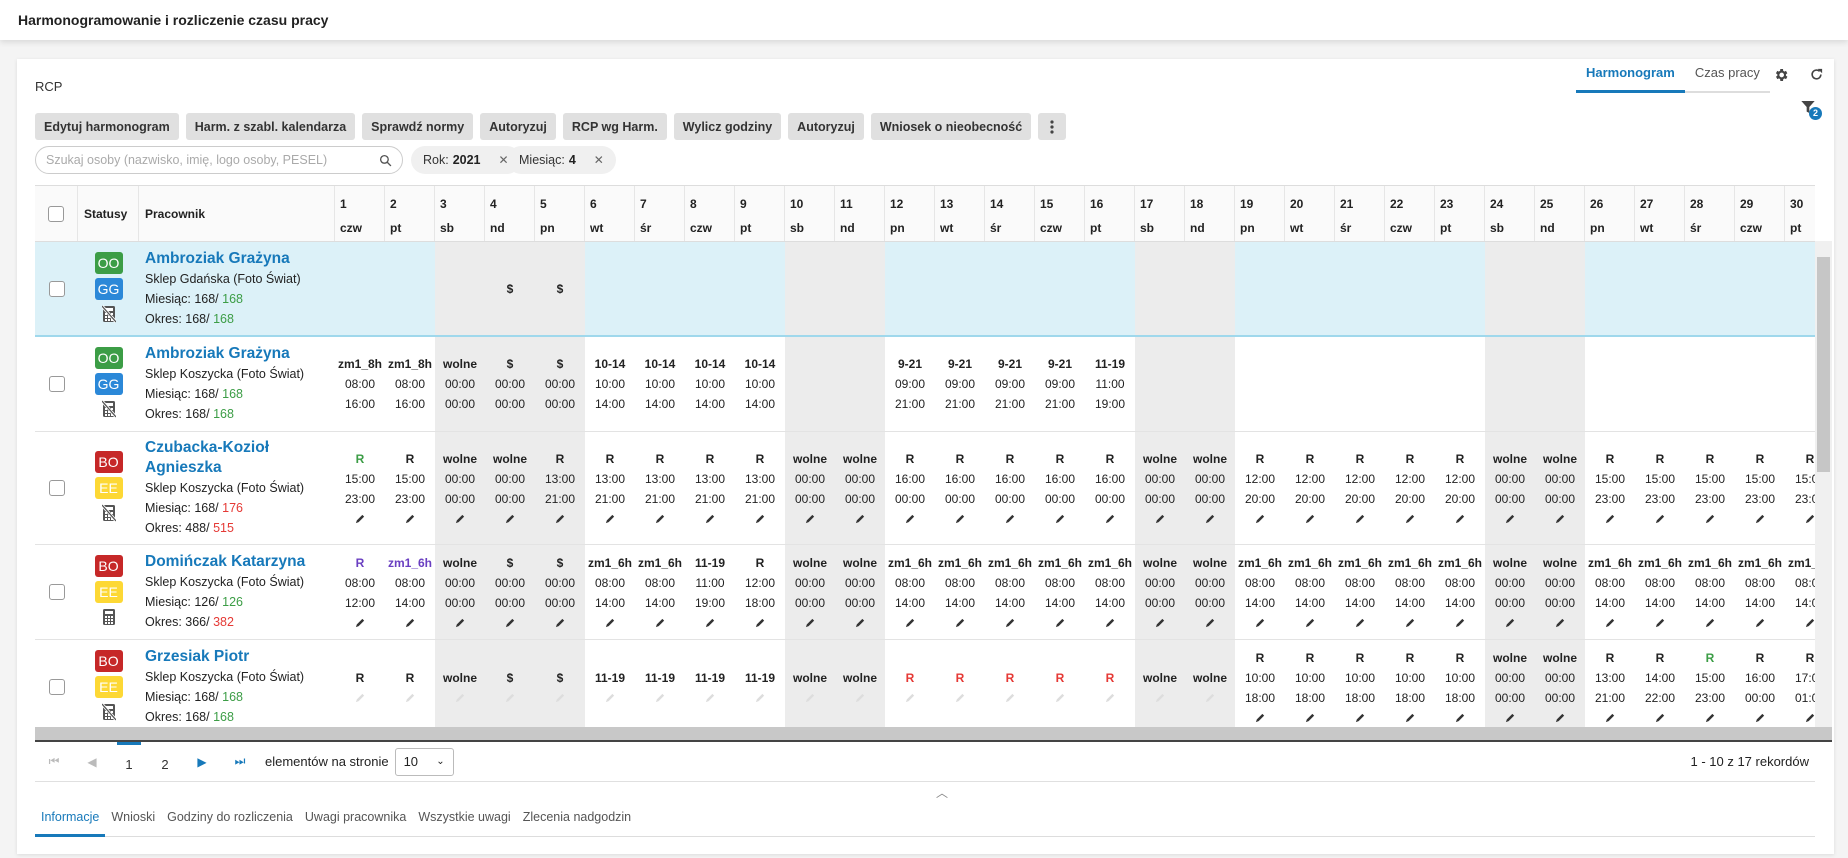 Image resolution: width=1848 pixels, height=858 pixels. I want to click on day-cell: 10-14 10:00 14:00, so click(710, 384).